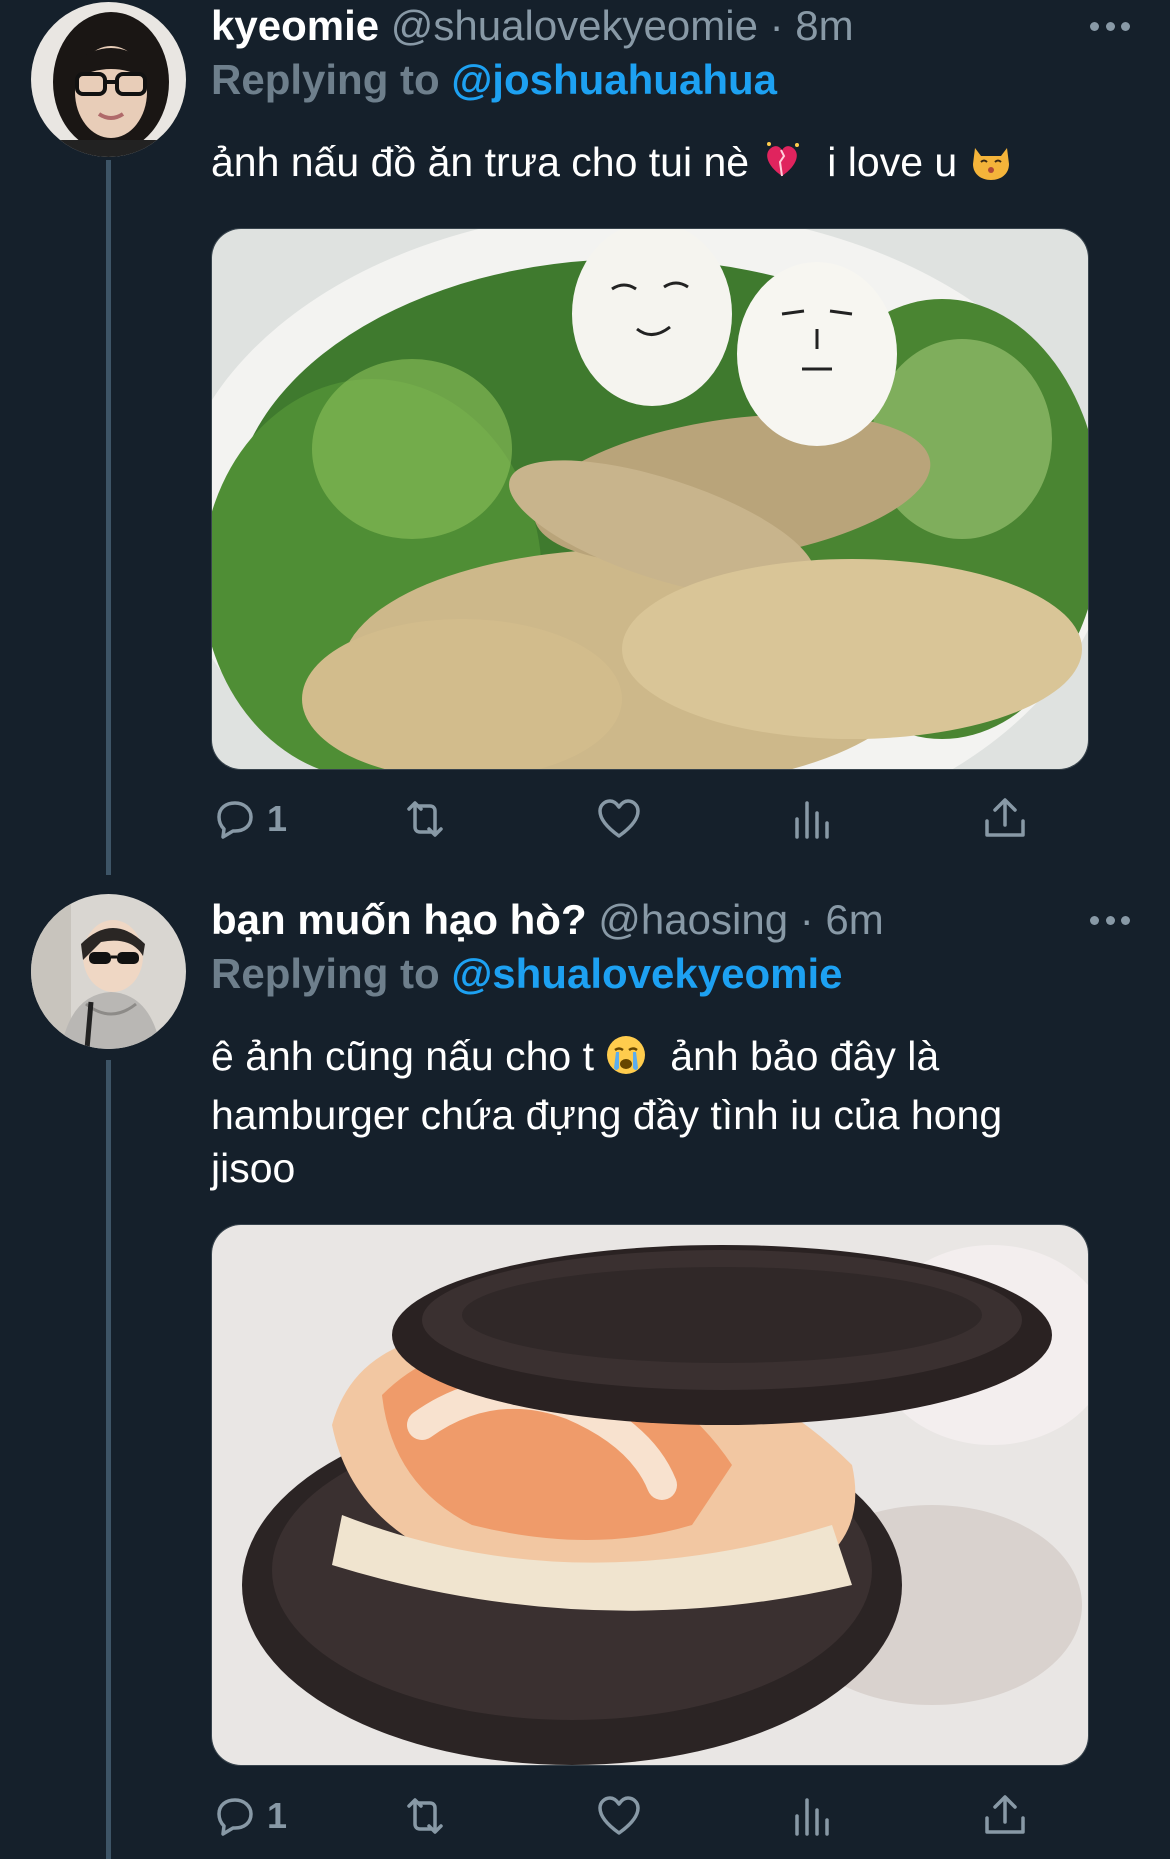 Image resolution: width=1170 pixels, height=1859 pixels. I want to click on tweet-text-line: hamburger chứa đựng đầy tình iu của hong, so click(607, 1115).